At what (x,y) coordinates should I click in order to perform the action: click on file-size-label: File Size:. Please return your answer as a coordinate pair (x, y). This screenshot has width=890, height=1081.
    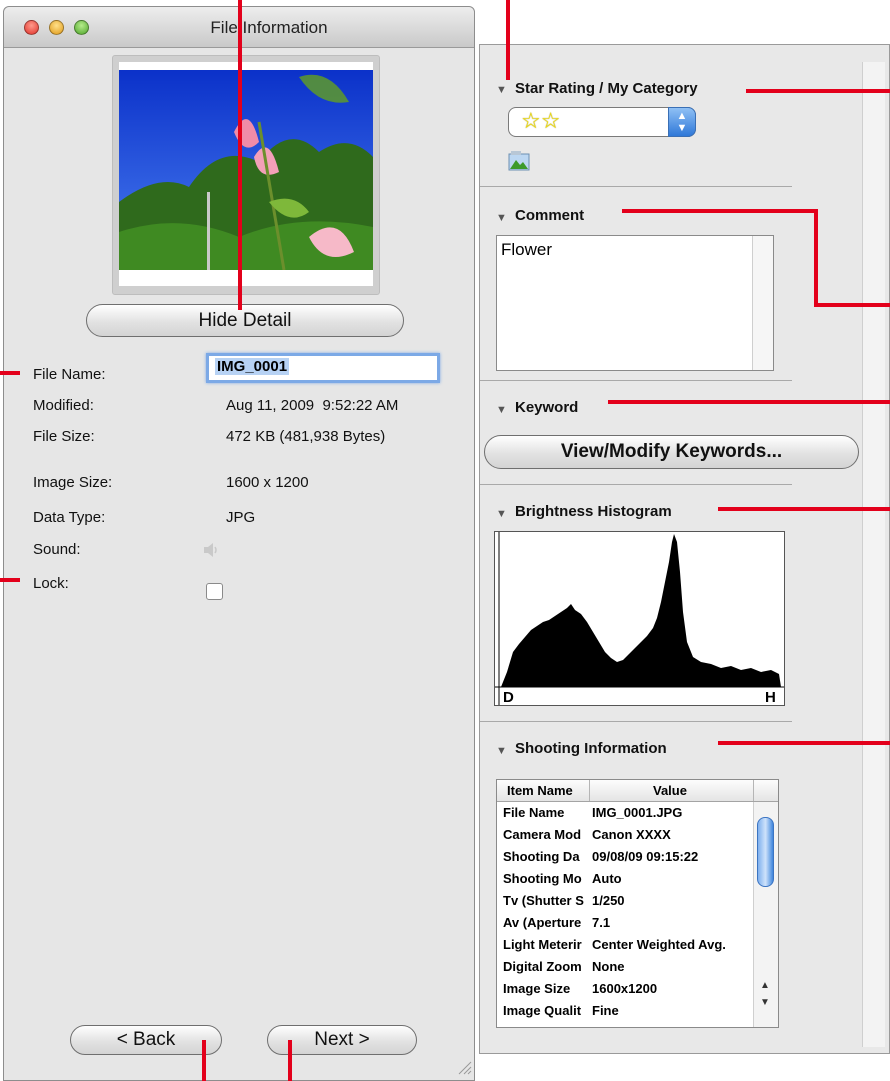
    Looking at the image, I should click on (64, 436).